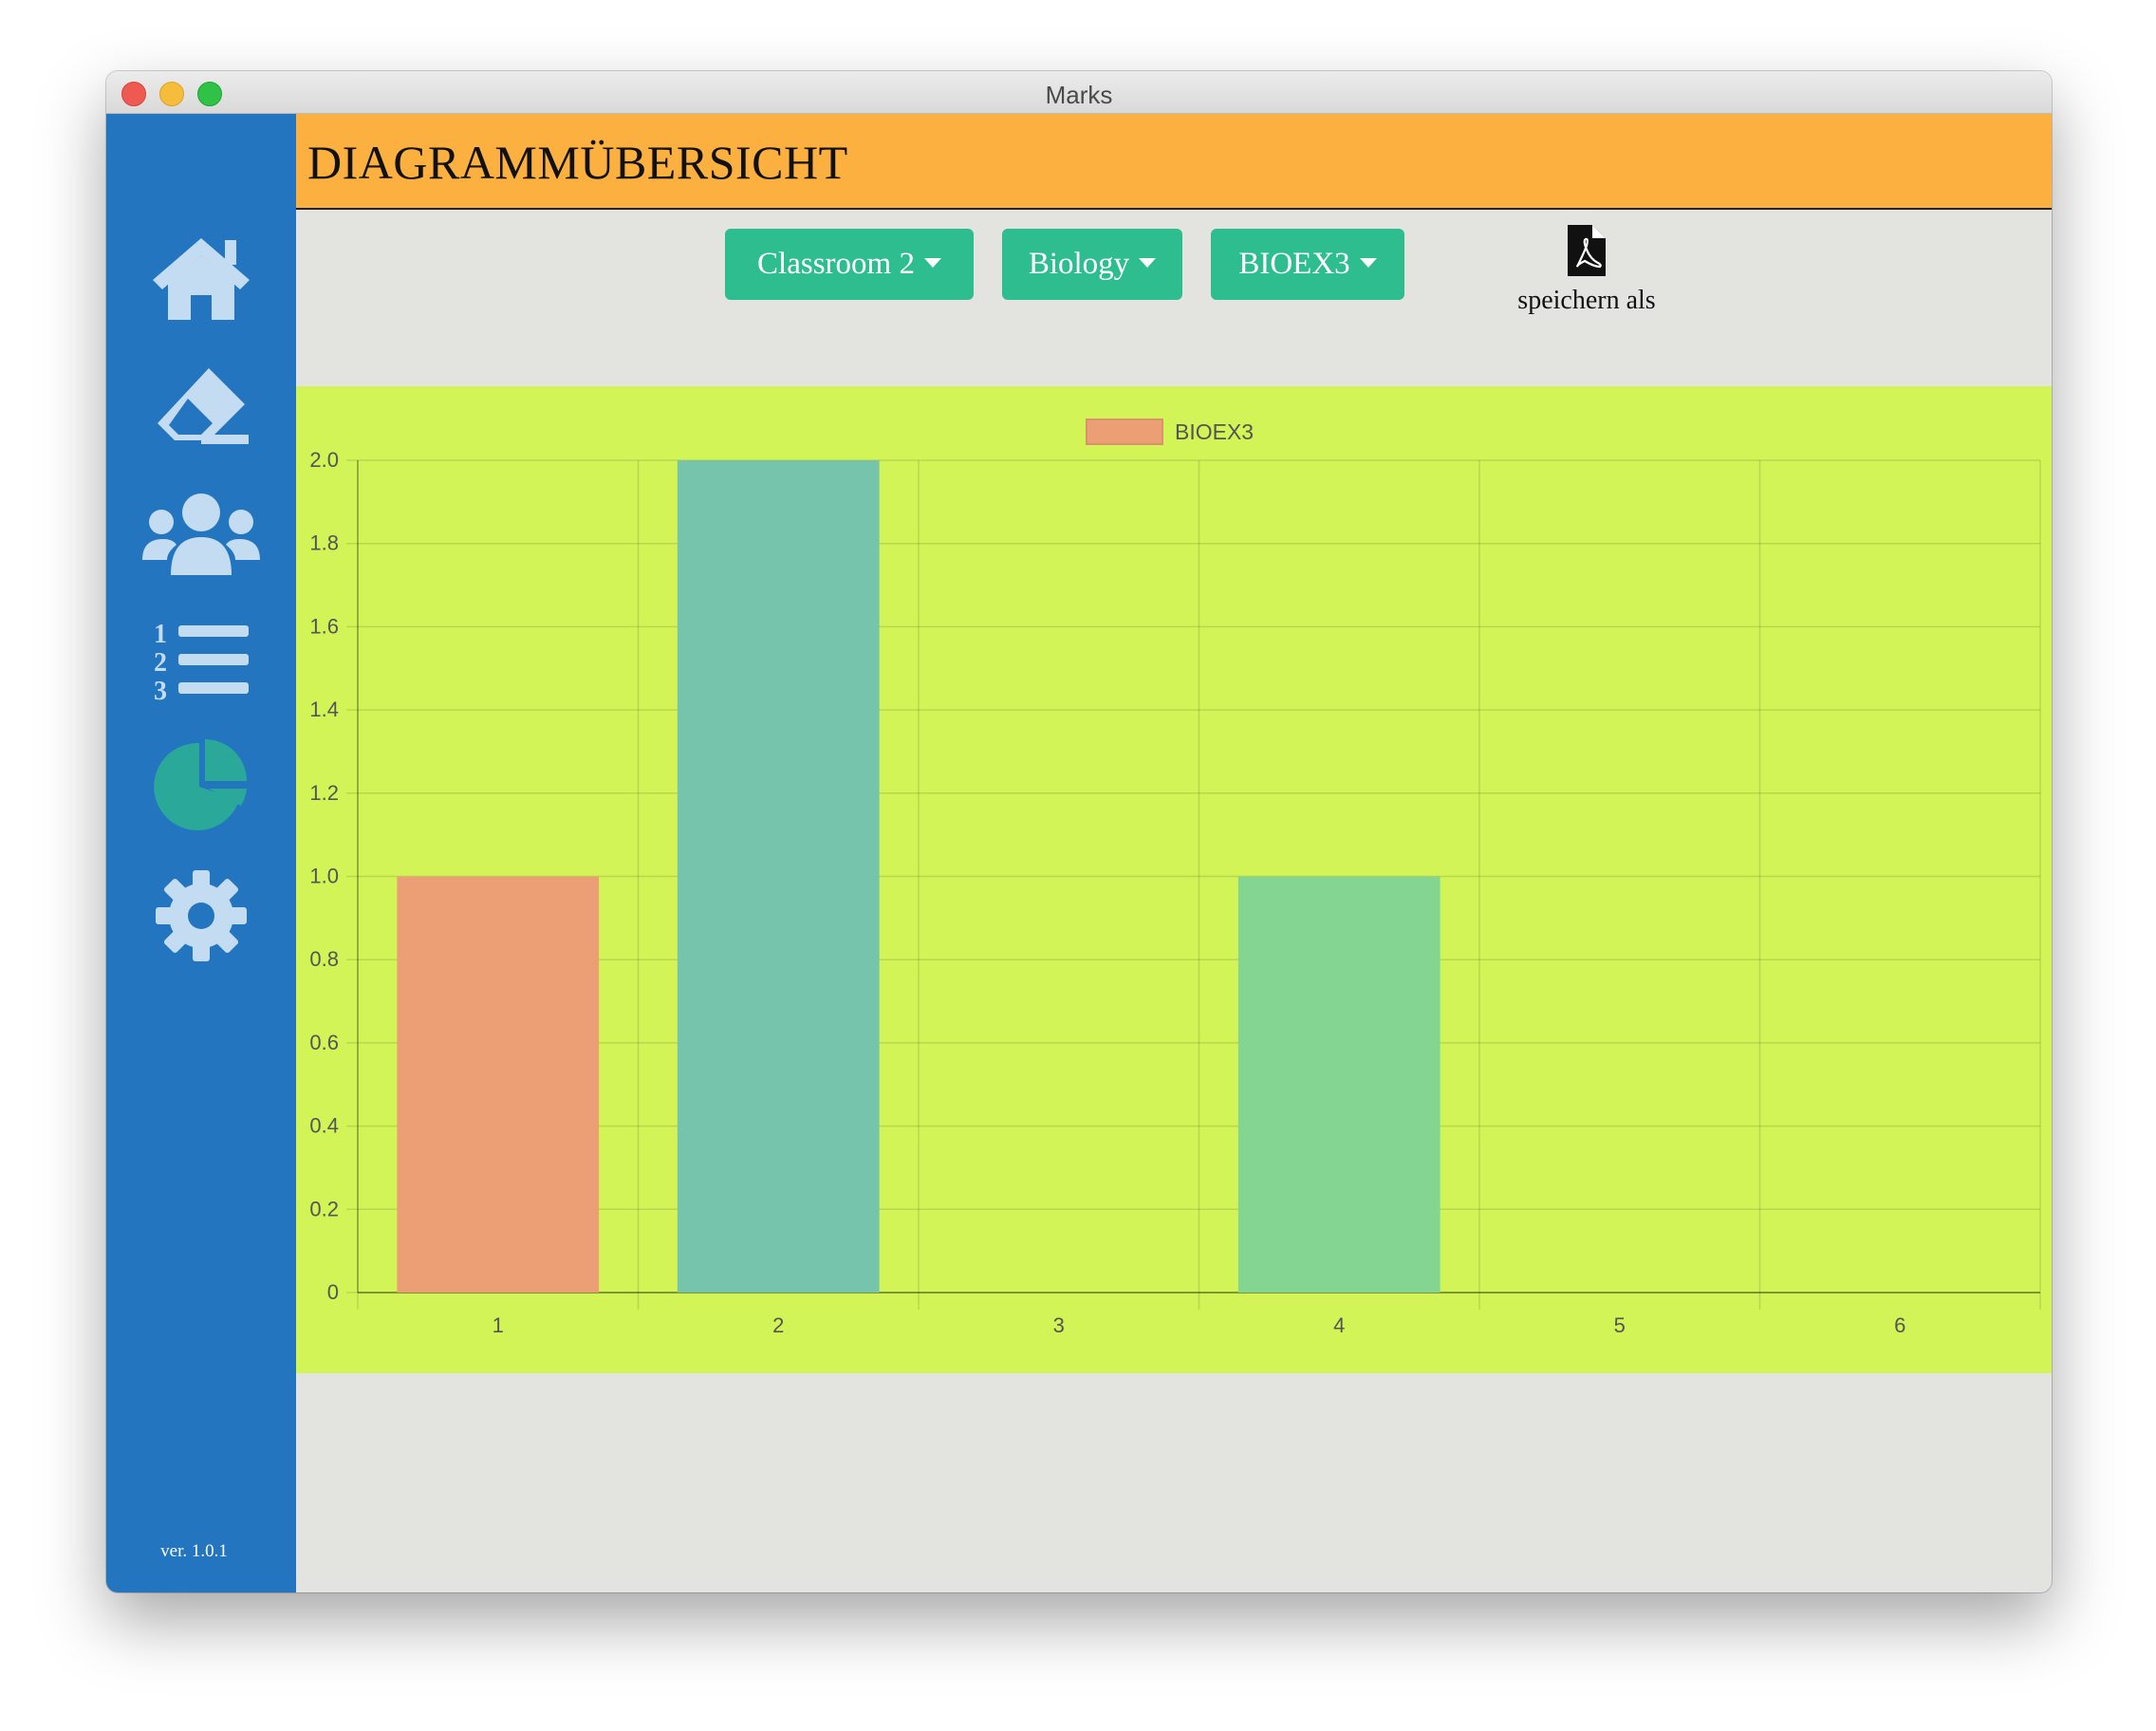  Describe the element at coordinates (1124, 432) in the screenshot. I see `legend-swatch` at that location.